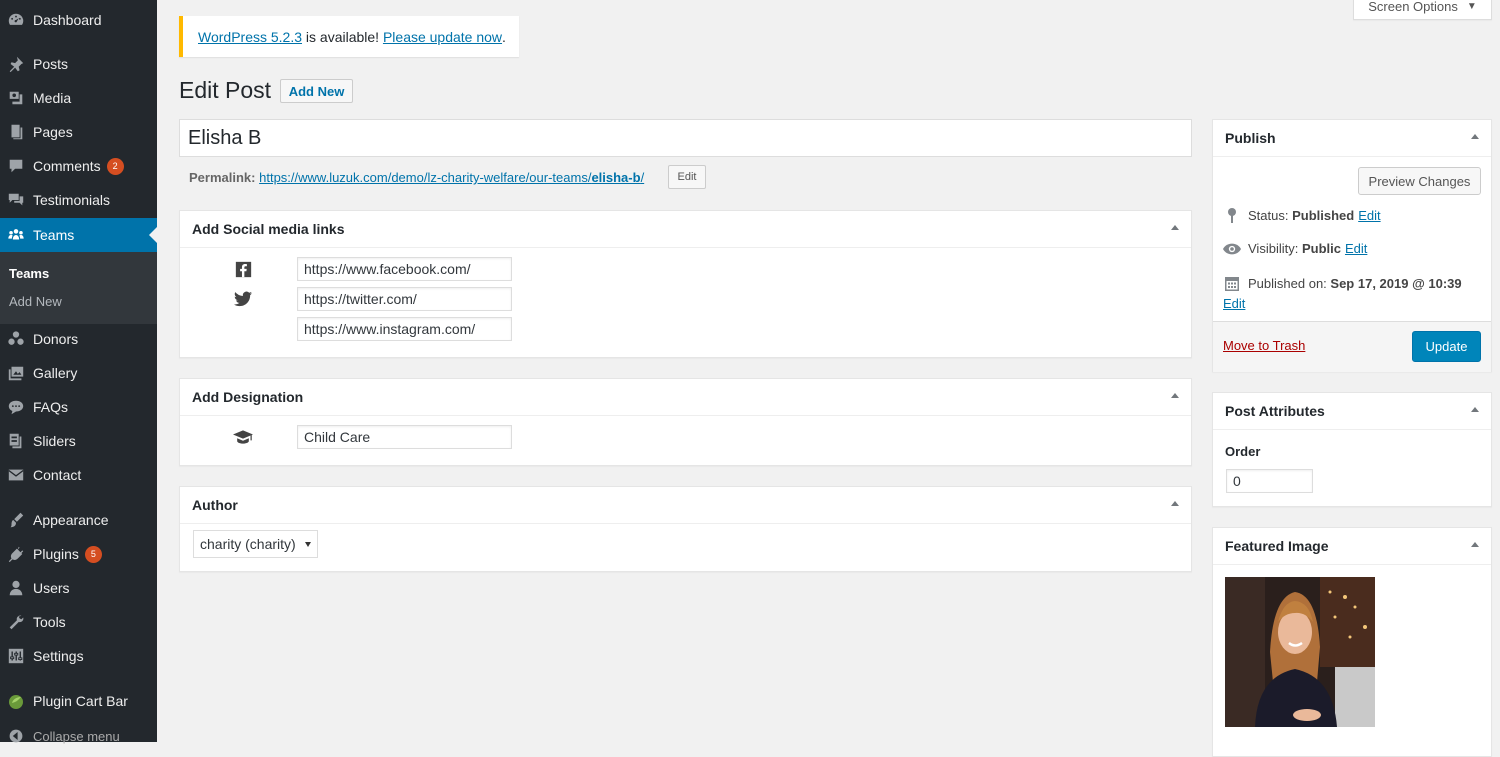 This screenshot has width=1500, height=757. What do you see at coordinates (1234, 303) in the screenshot?
I see `edit-date-link: Edit` at bounding box center [1234, 303].